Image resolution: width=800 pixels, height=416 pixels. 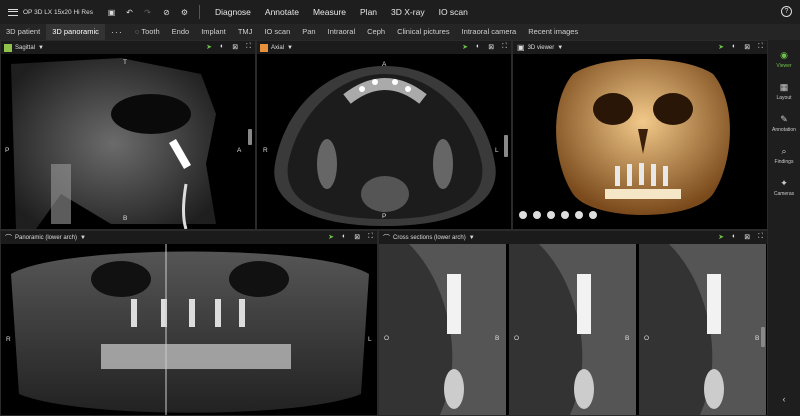 I want to click on tab-recent-images: Recent images, so click(x=553, y=32).